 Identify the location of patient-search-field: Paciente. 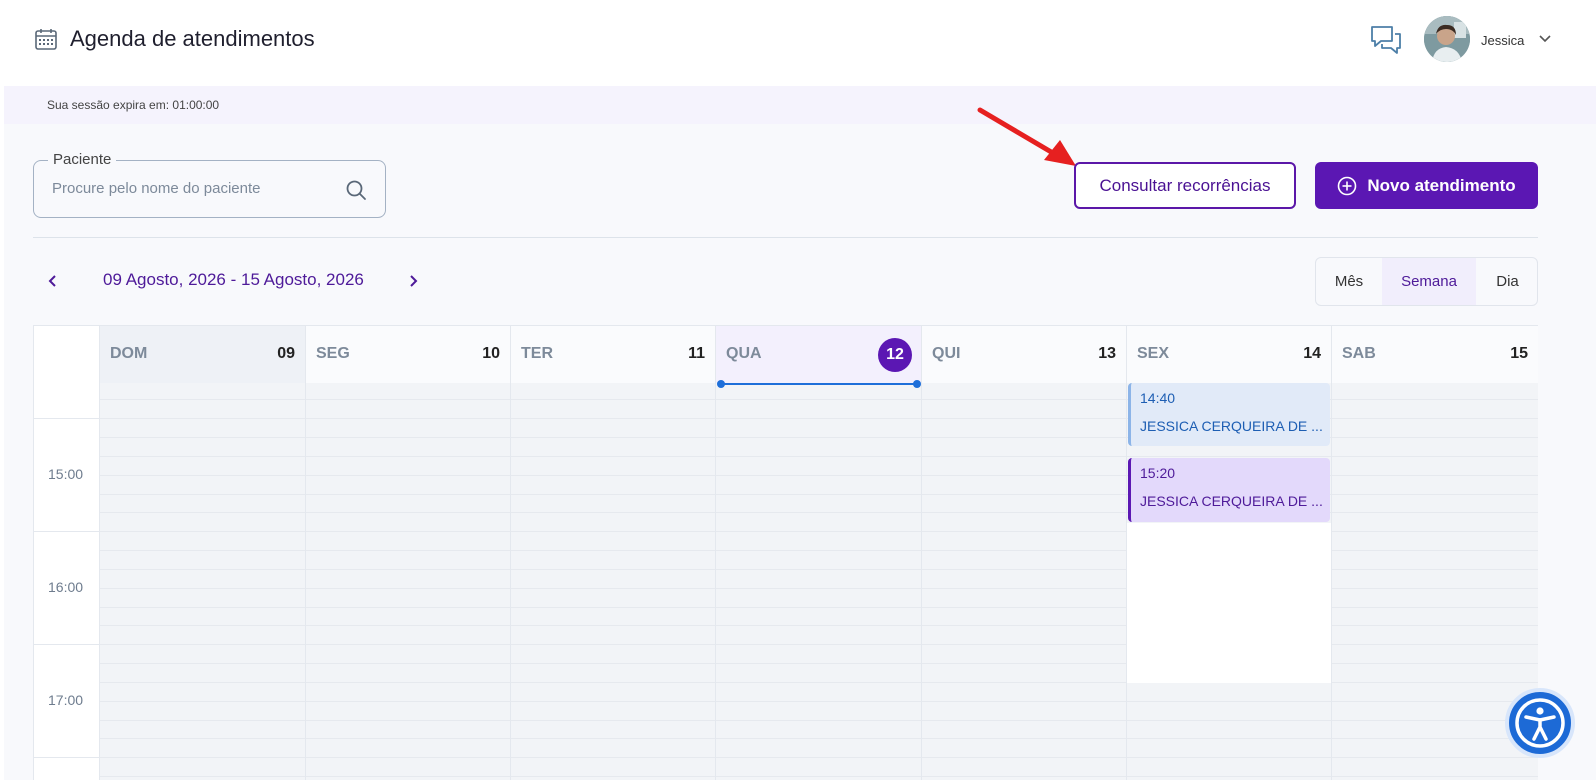
(209, 184).